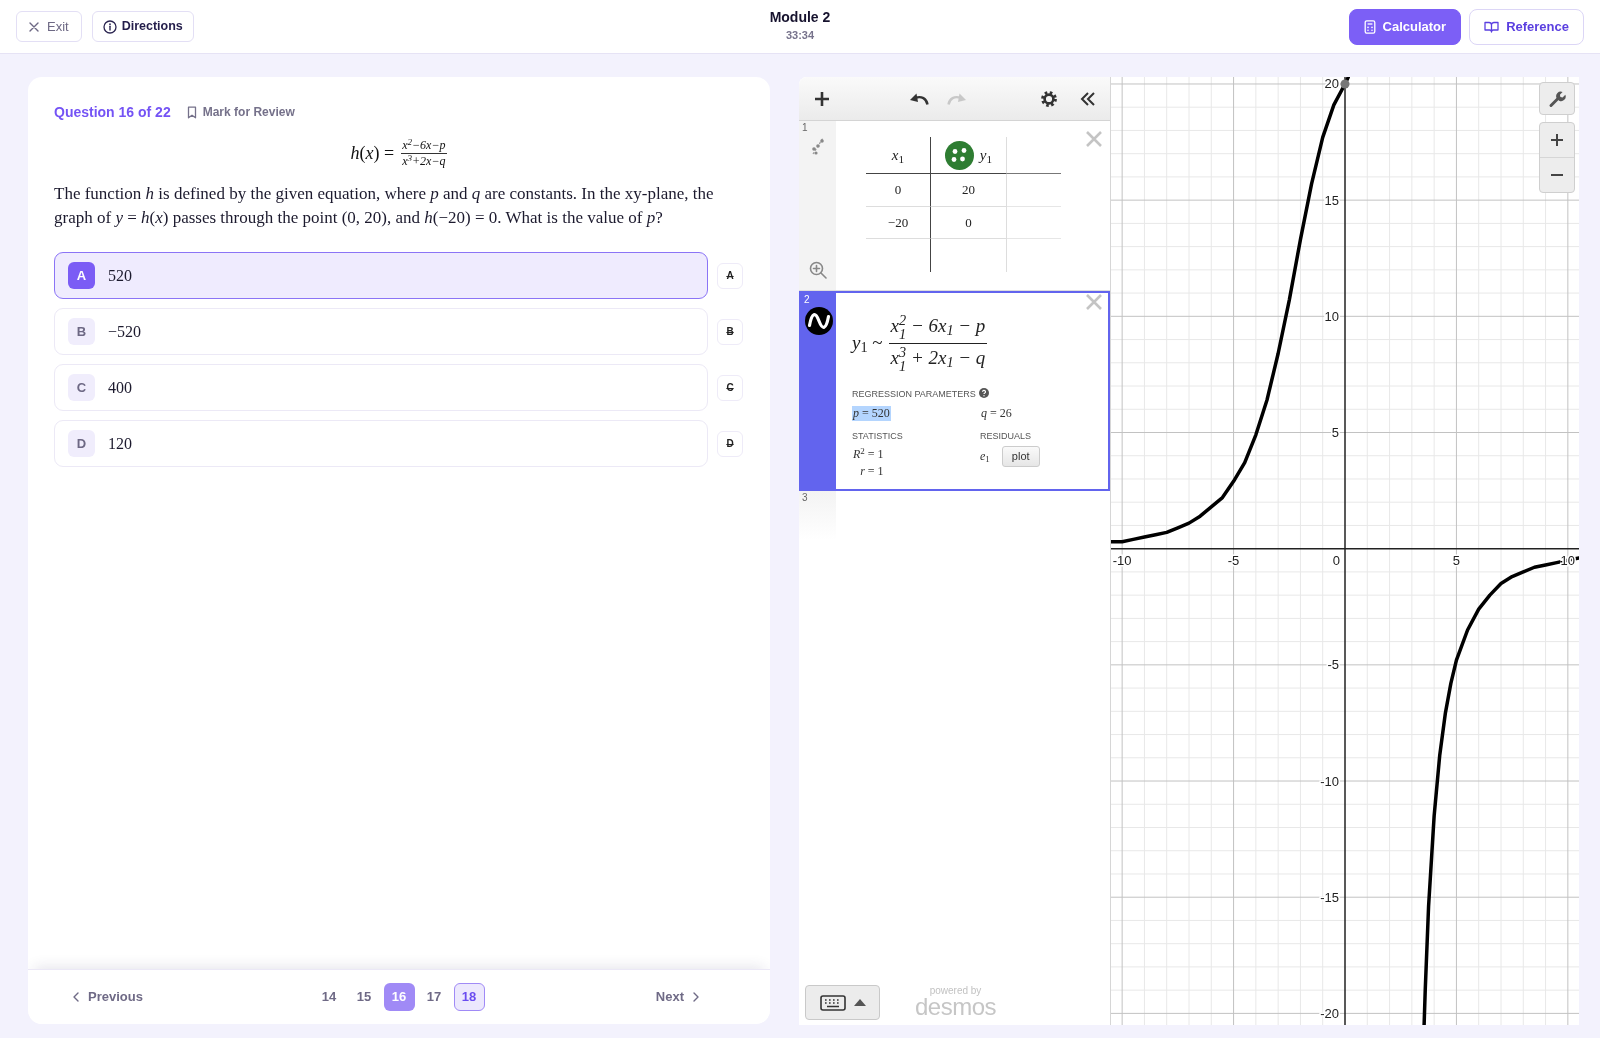 The width and height of the screenshot is (1600, 1038). I want to click on info-icon, so click(109, 26).